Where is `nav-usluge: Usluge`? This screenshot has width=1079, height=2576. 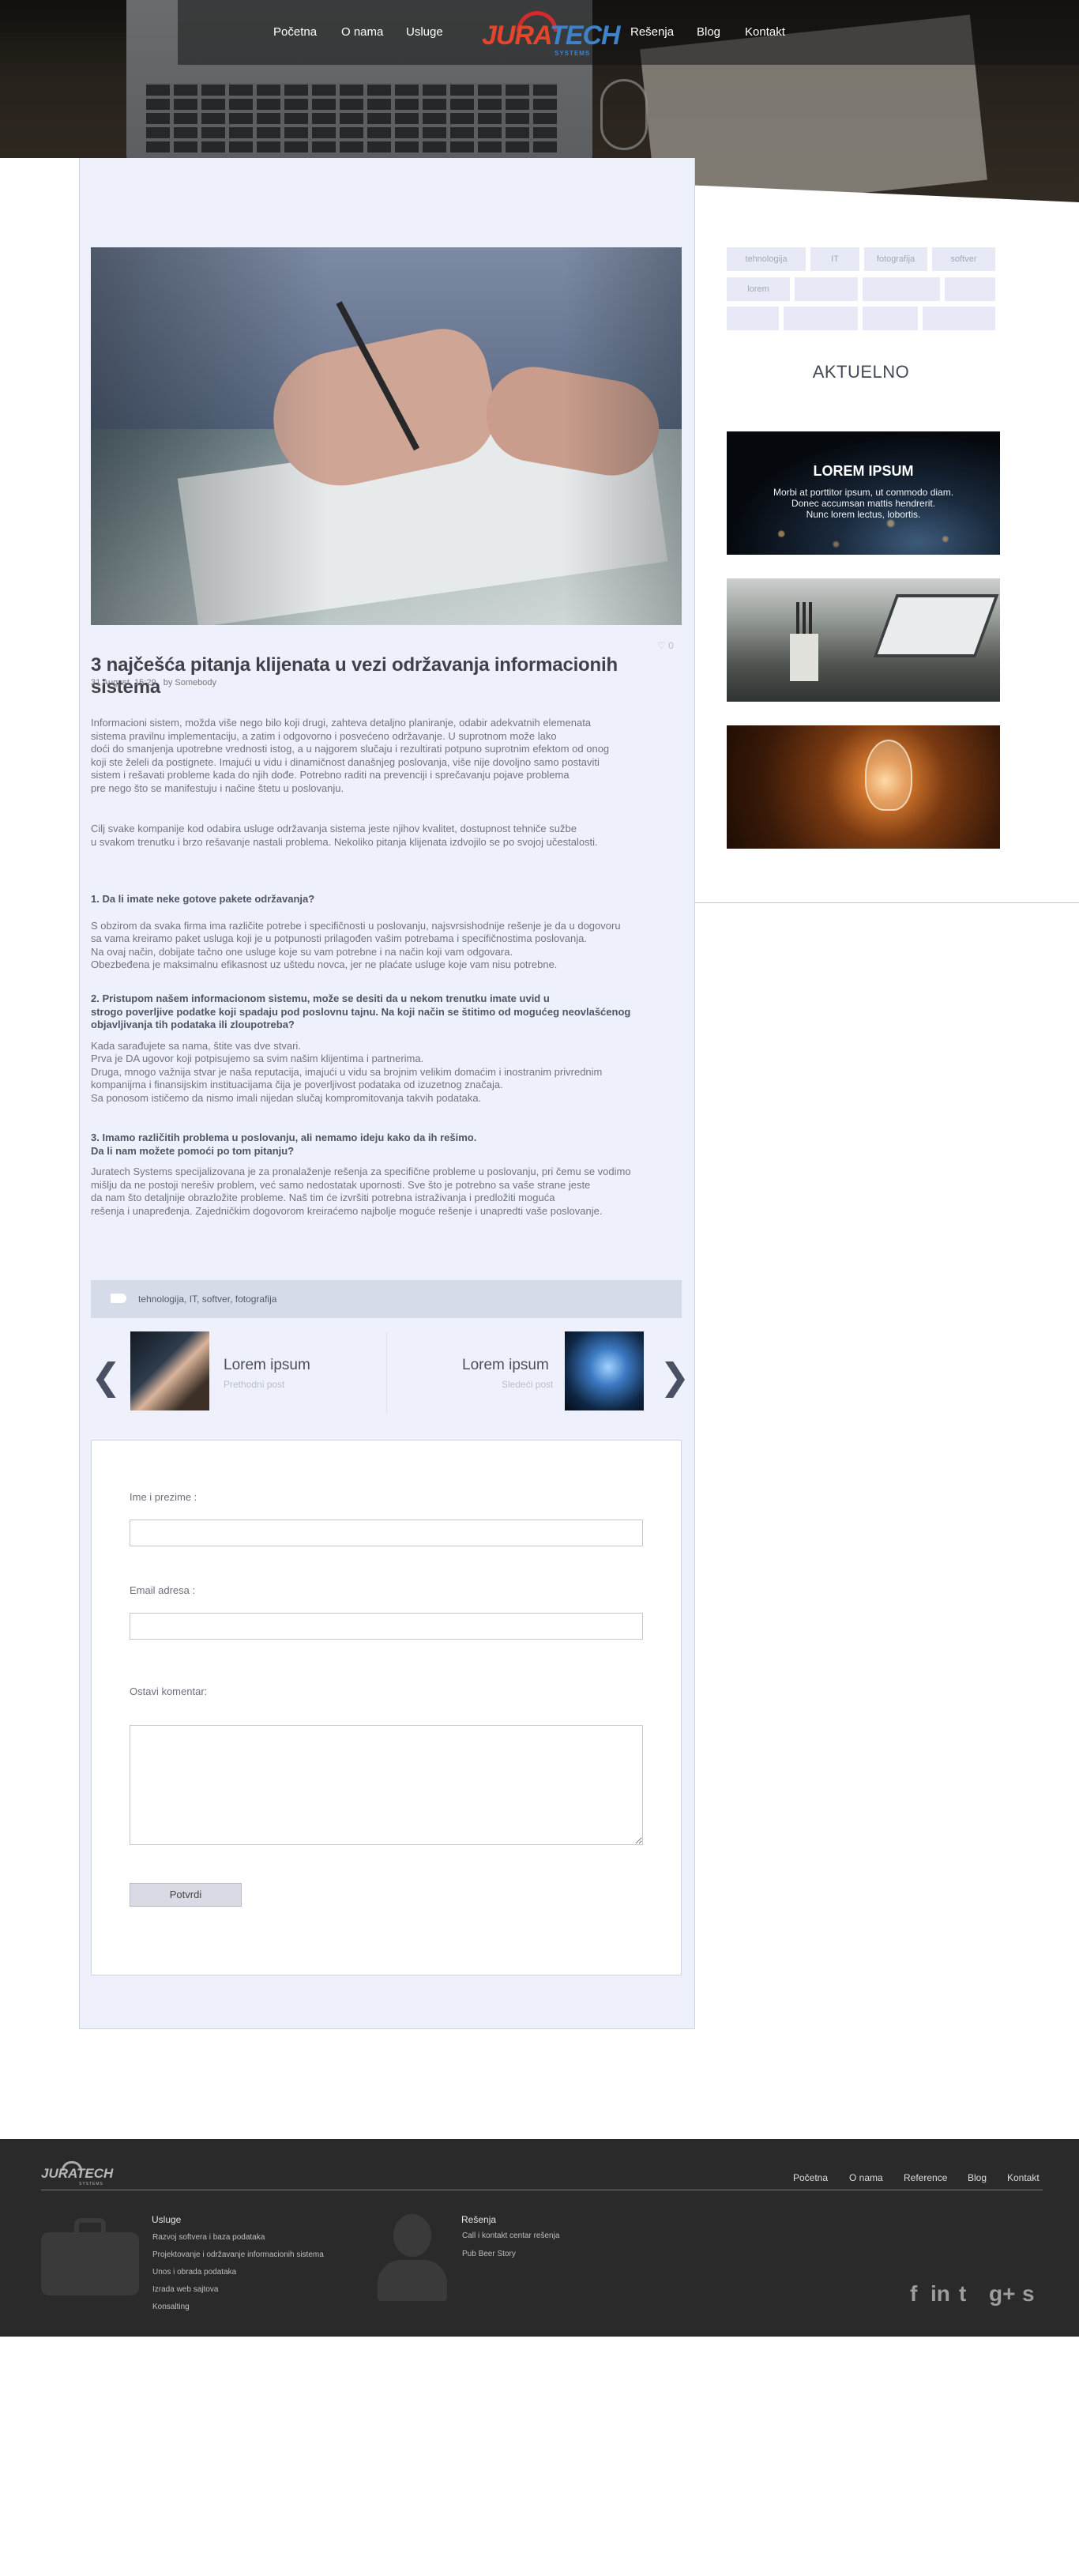 nav-usluge: Usluge is located at coordinates (424, 32).